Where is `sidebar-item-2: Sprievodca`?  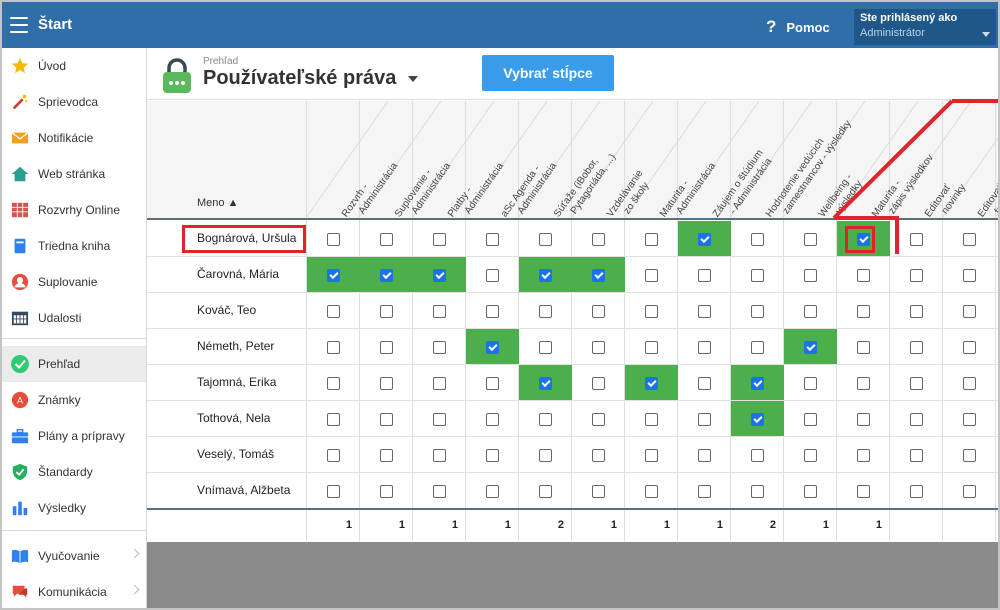
sidebar-item-2: Sprievodca is located at coordinates (74, 102).